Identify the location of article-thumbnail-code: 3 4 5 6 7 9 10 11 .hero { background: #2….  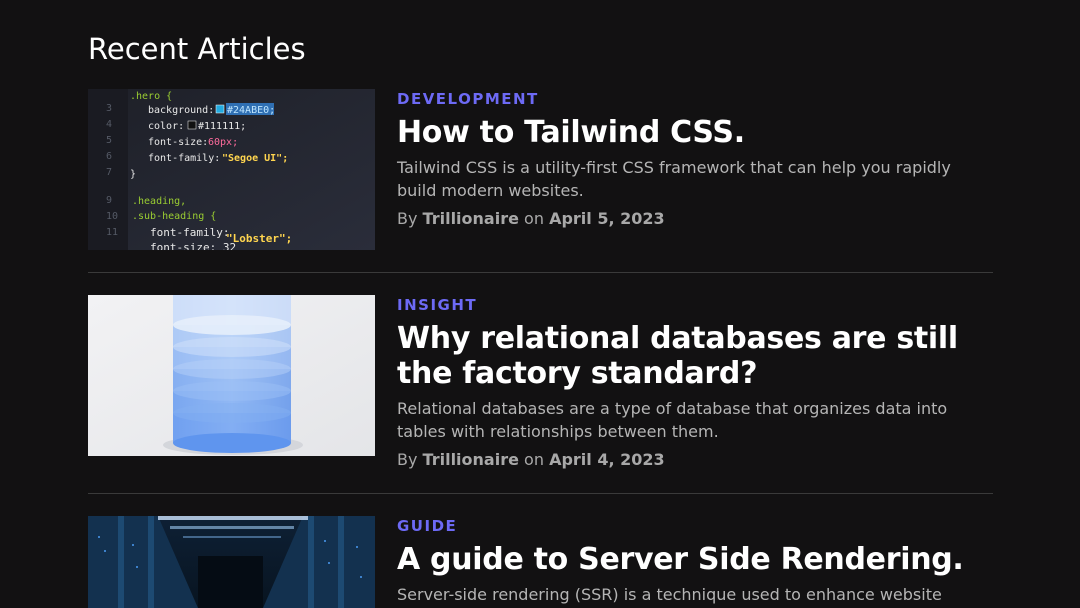
(231, 169).